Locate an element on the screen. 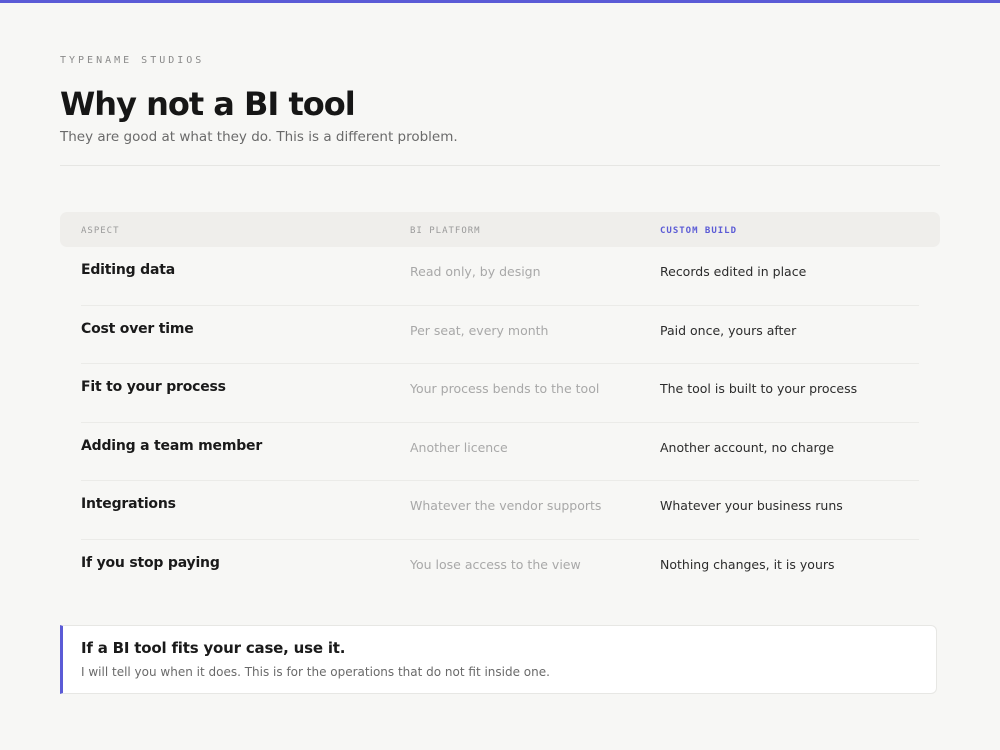 The height and width of the screenshot is (750, 1000). row-bi-platform: You lose access to the view is located at coordinates (495, 564).